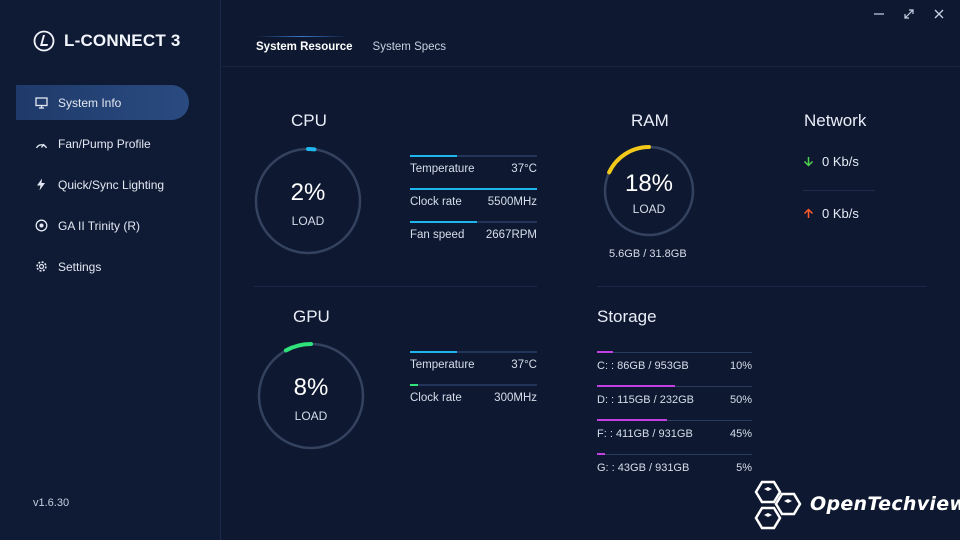  What do you see at coordinates (649, 183) in the screenshot?
I see `ram-load-value: 18%` at bounding box center [649, 183].